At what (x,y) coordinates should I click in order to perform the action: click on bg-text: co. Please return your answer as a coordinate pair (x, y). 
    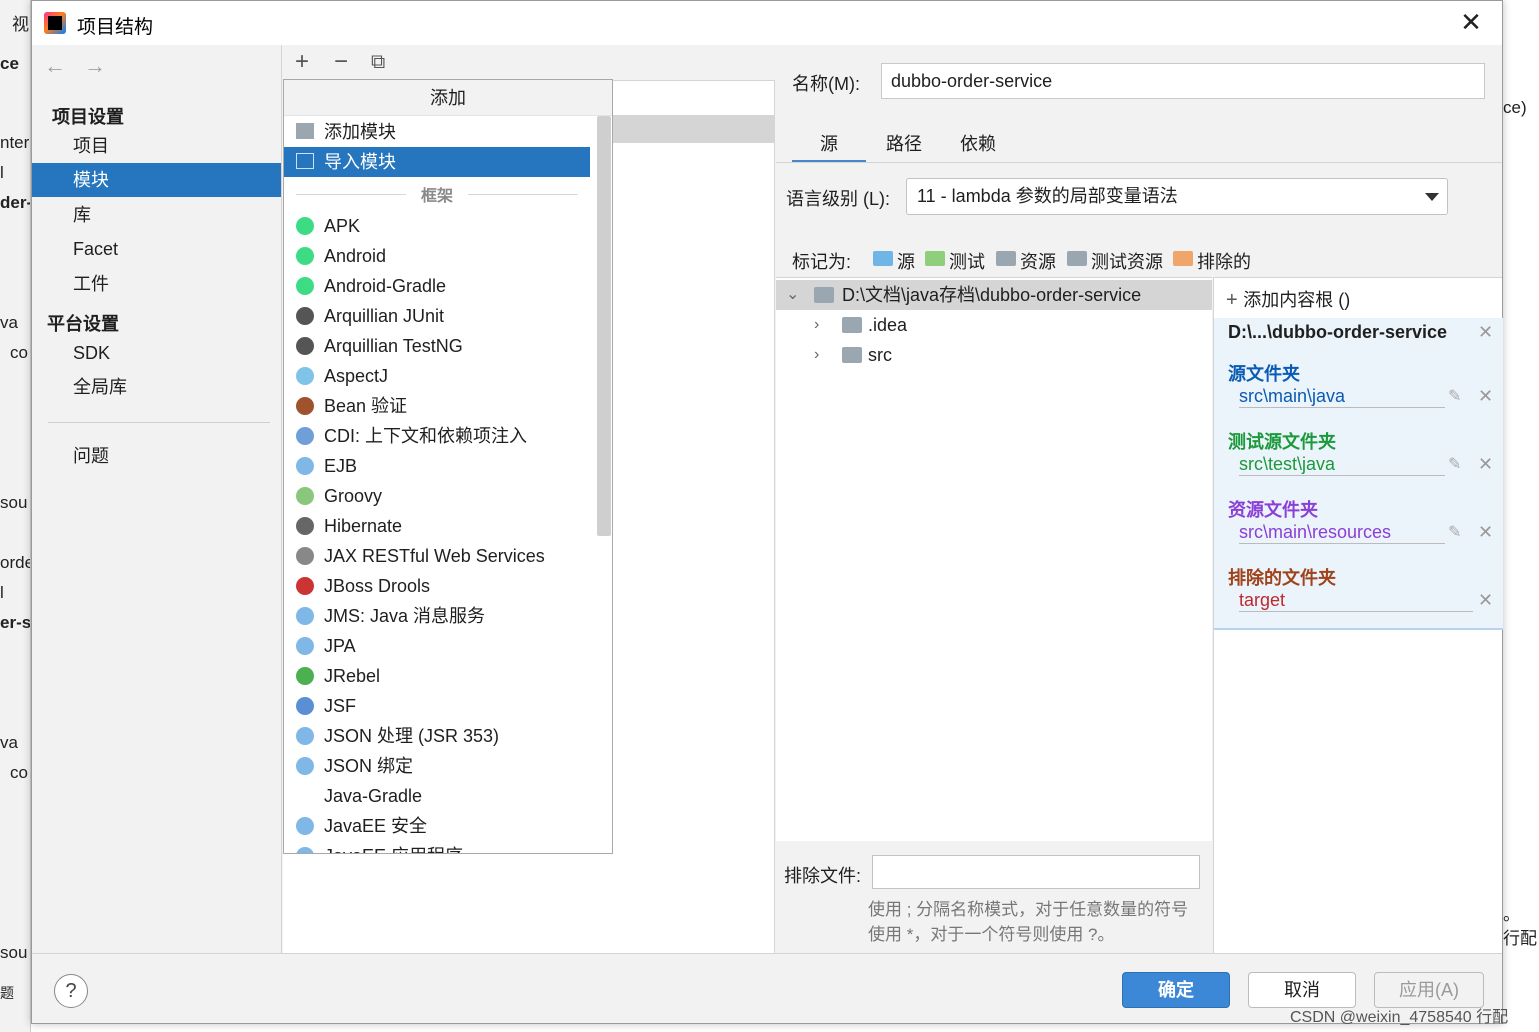
    Looking at the image, I should click on (19, 772).